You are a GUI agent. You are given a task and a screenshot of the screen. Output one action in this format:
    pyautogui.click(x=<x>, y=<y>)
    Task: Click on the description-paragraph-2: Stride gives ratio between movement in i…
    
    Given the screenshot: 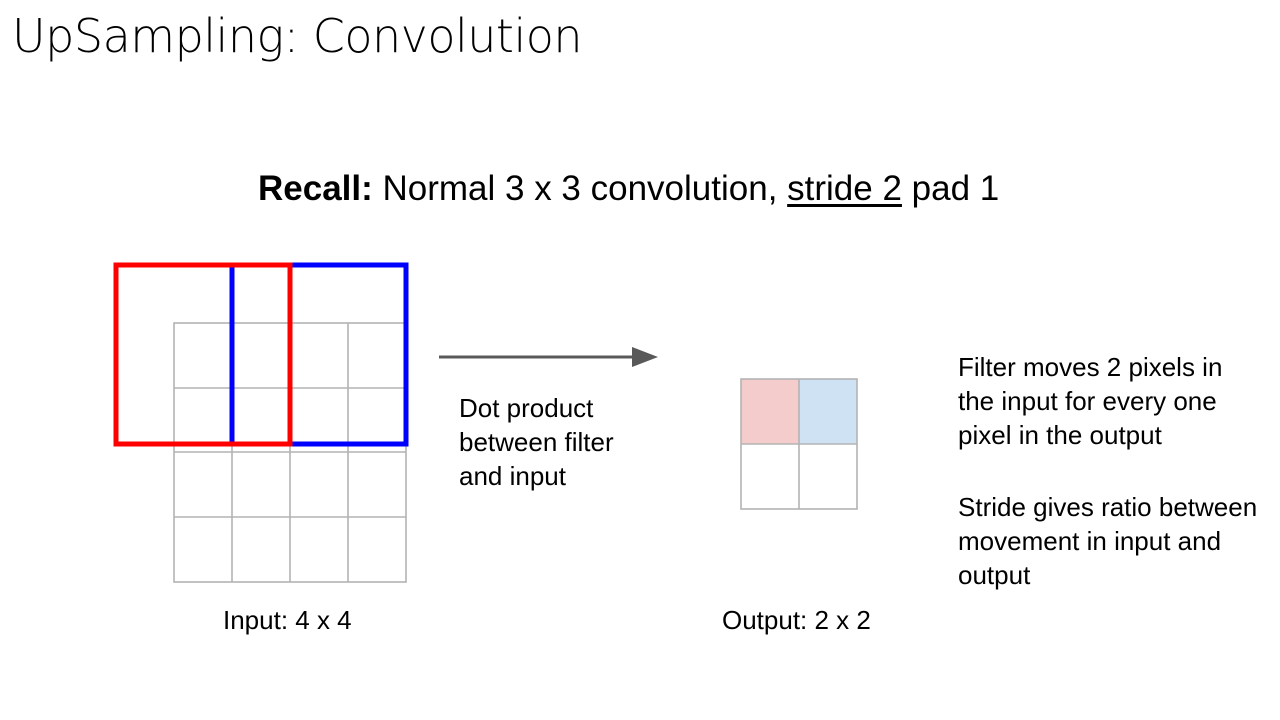 What is the action you would take?
    pyautogui.click(x=1107, y=541)
    